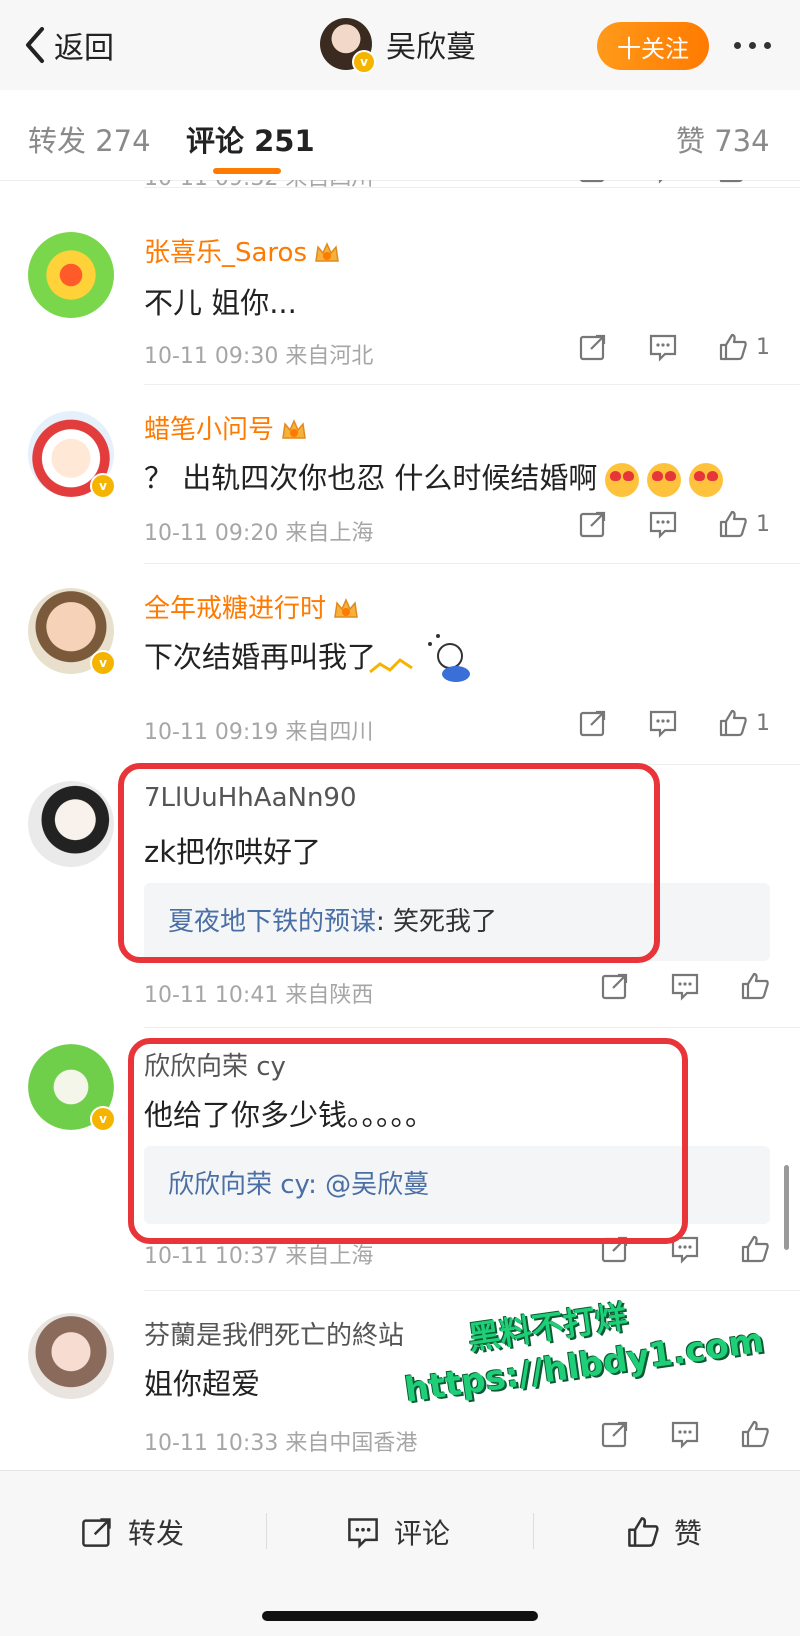 The width and height of the screenshot is (800, 1636). I want to click on comment-text-content: ？ 出轨四次你也忍 什么时候结婚啊, so click(371, 478).